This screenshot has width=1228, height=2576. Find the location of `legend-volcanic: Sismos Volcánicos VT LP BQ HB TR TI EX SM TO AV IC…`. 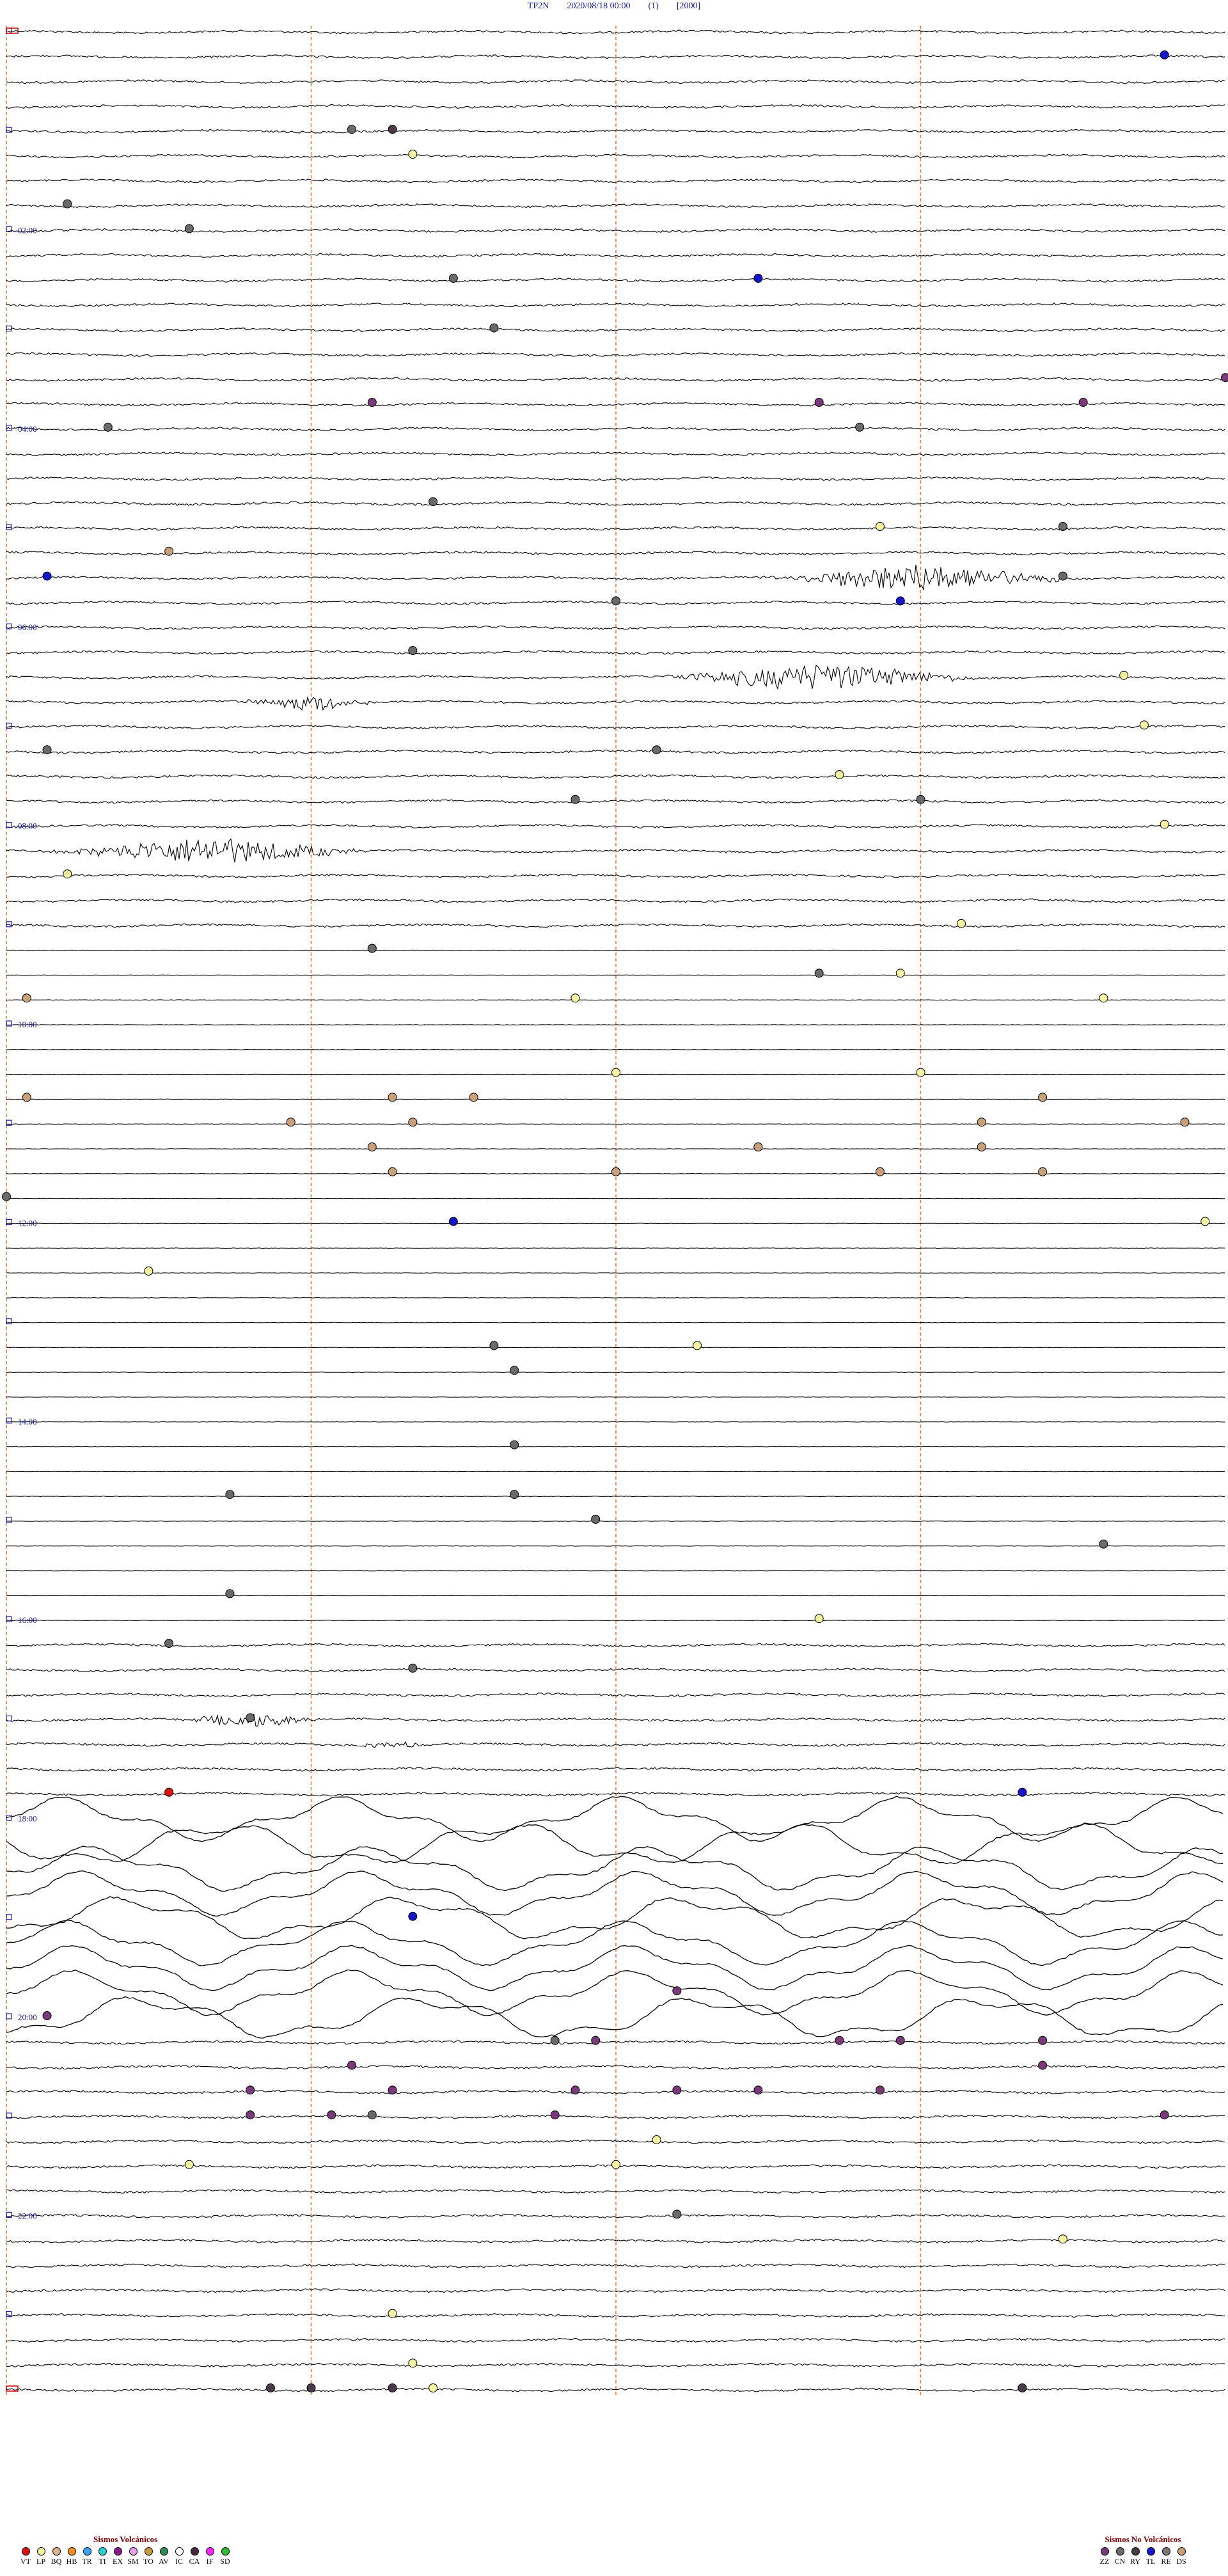

legend-volcanic: Sismos Volcánicos VT LP BQ HB TR TI EX SM TO AV IC… is located at coordinates (125, 2550).